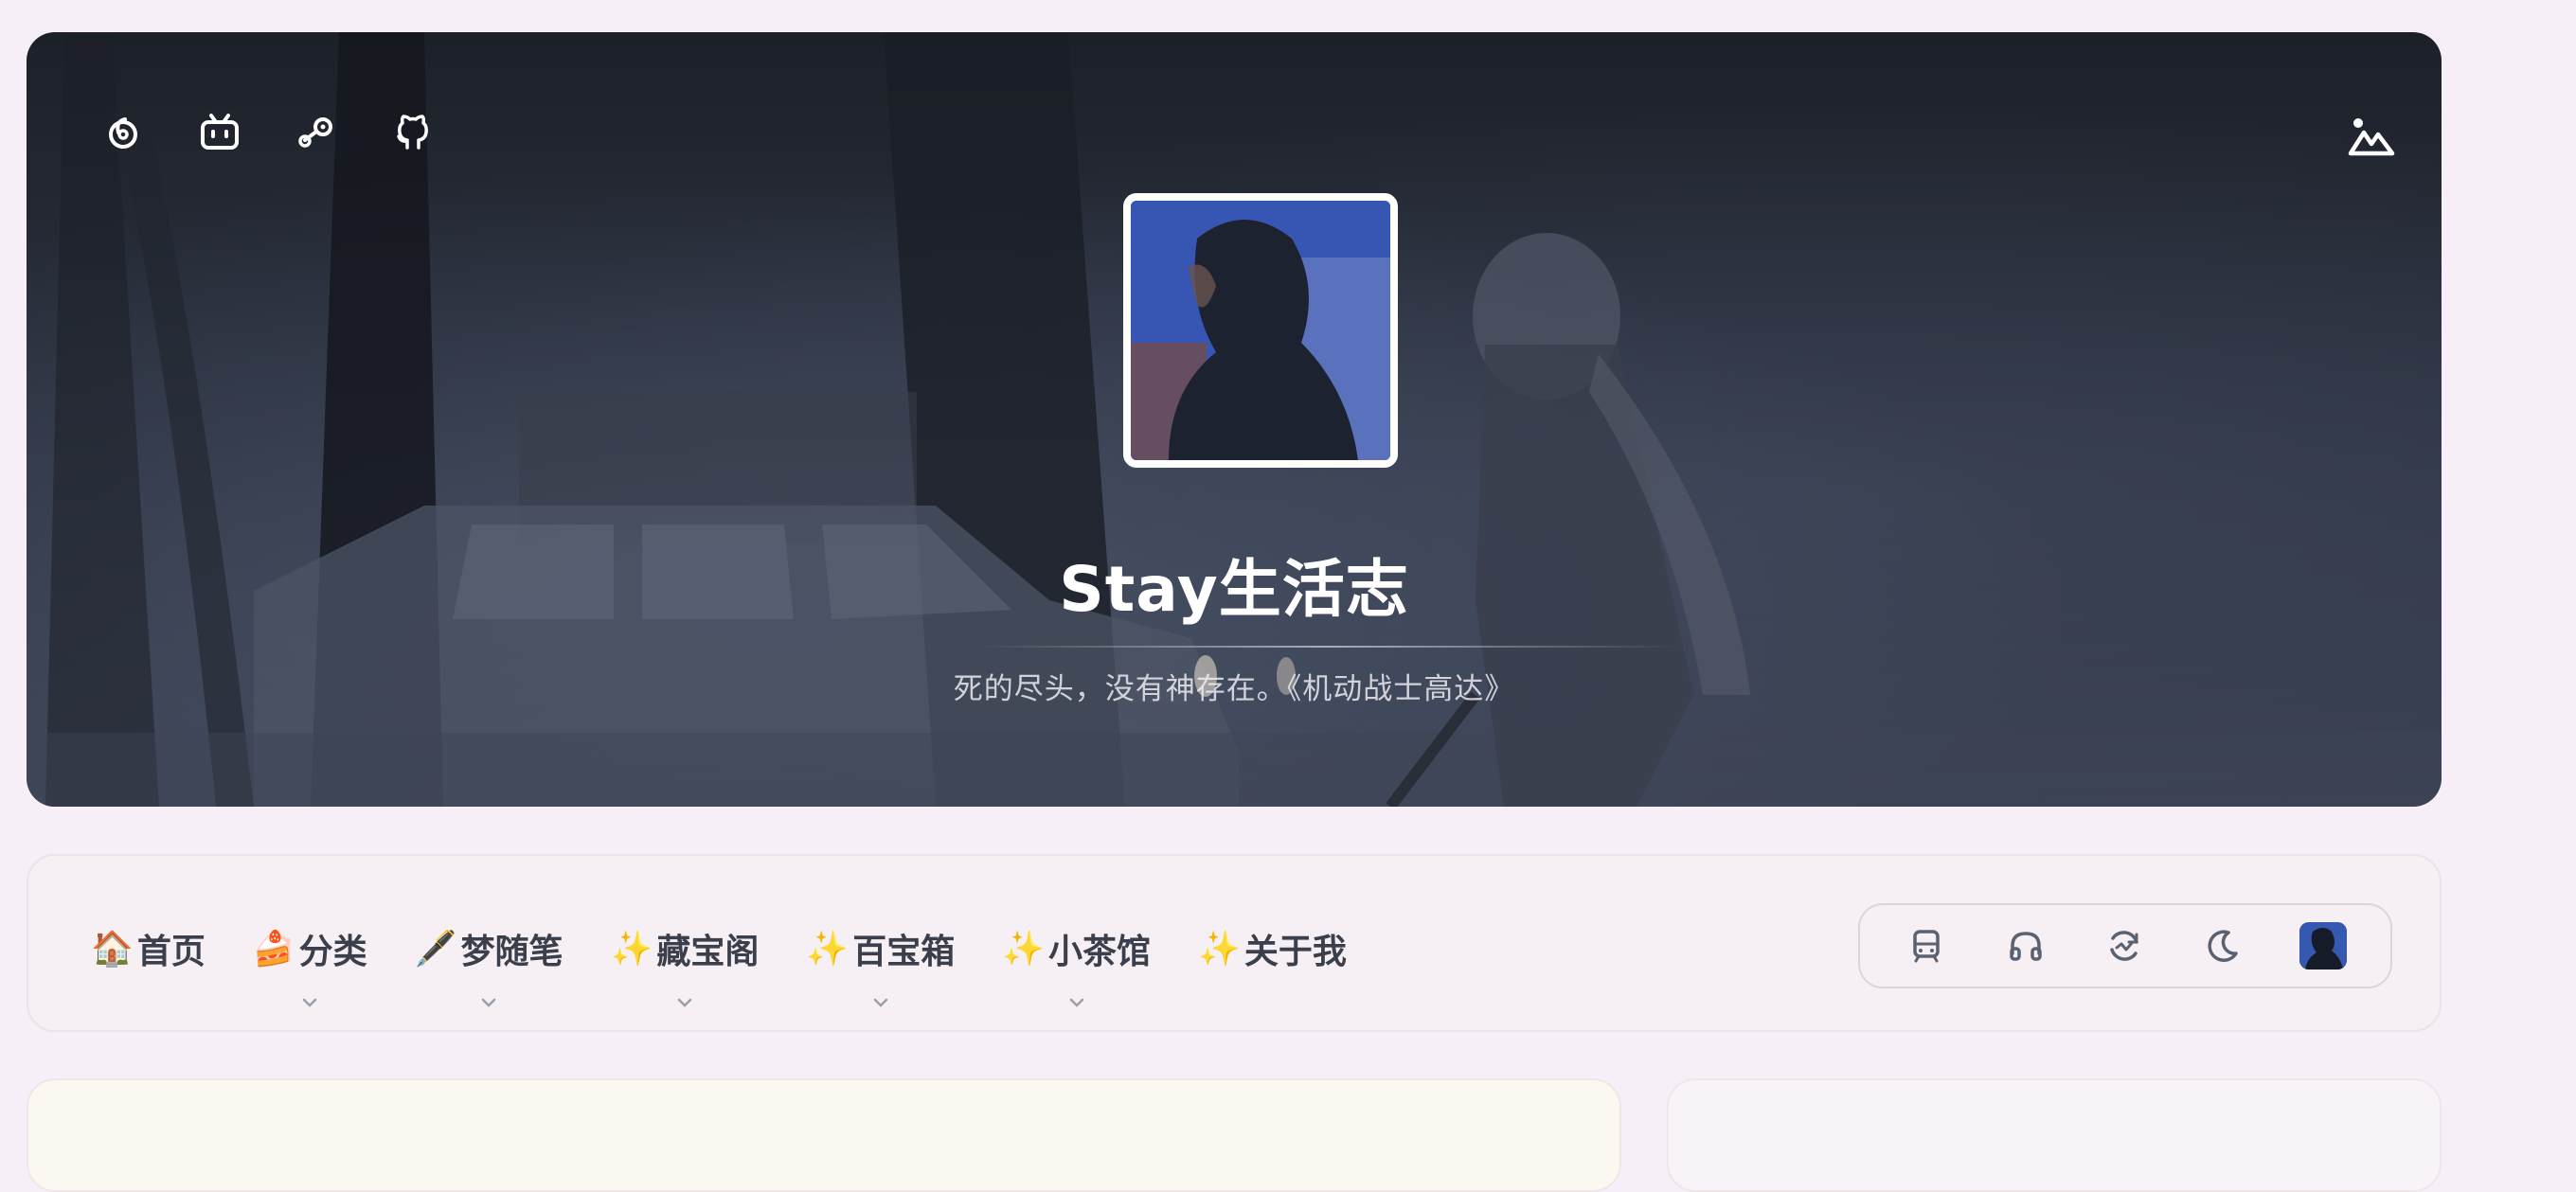 The image size is (2576, 1192). Describe the element at coordinates (1295, 952) in the screenshot. I see `nav-item-label: 关于我` at that location.